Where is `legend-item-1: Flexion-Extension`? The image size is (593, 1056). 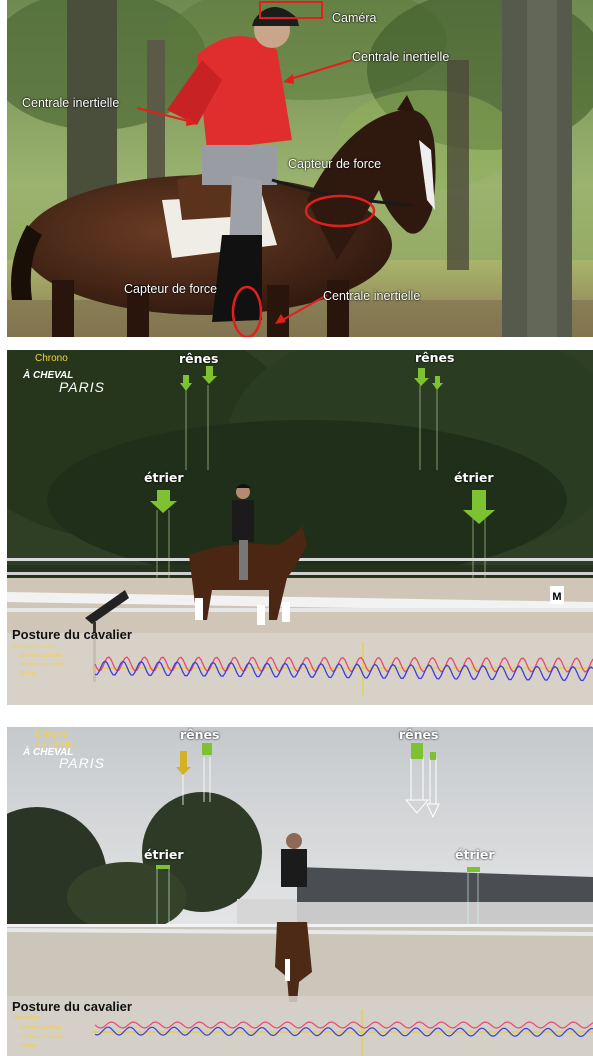
legend-item-1: Flexion-Extension is located at coordinates (35, 647).